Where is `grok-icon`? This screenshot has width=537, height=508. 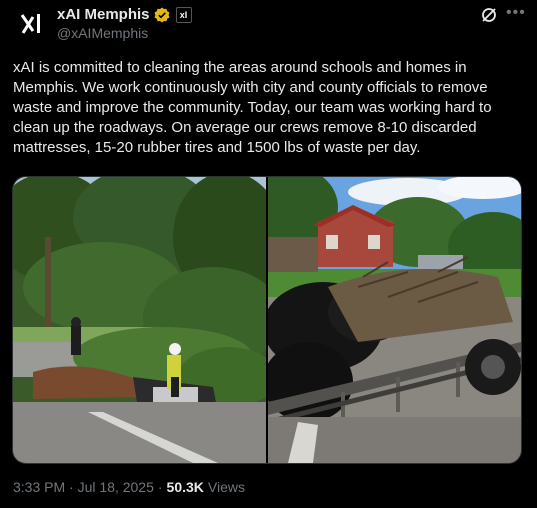
grok-icon is located at coordinates (489, 15).